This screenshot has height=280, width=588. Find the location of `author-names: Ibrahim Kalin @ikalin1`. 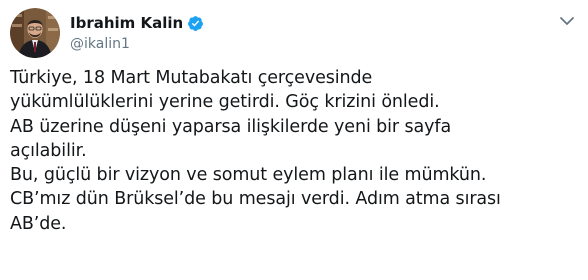

author-names: Ibrahim Kalin @ikalin1 is located at coordinates (220, 33).